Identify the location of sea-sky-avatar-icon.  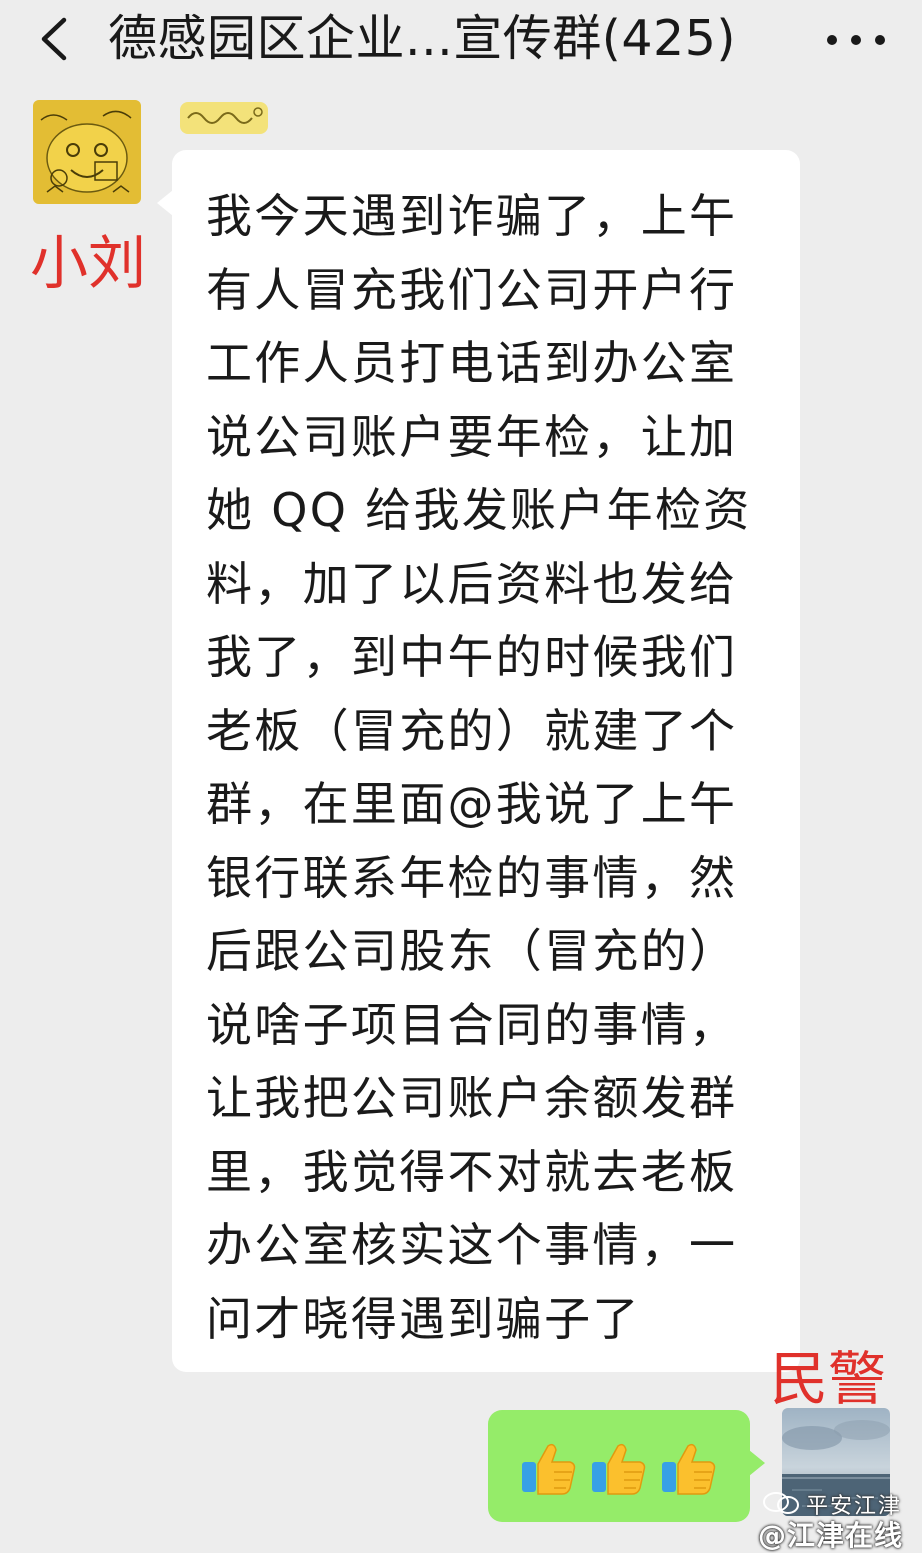
(836, 1462).